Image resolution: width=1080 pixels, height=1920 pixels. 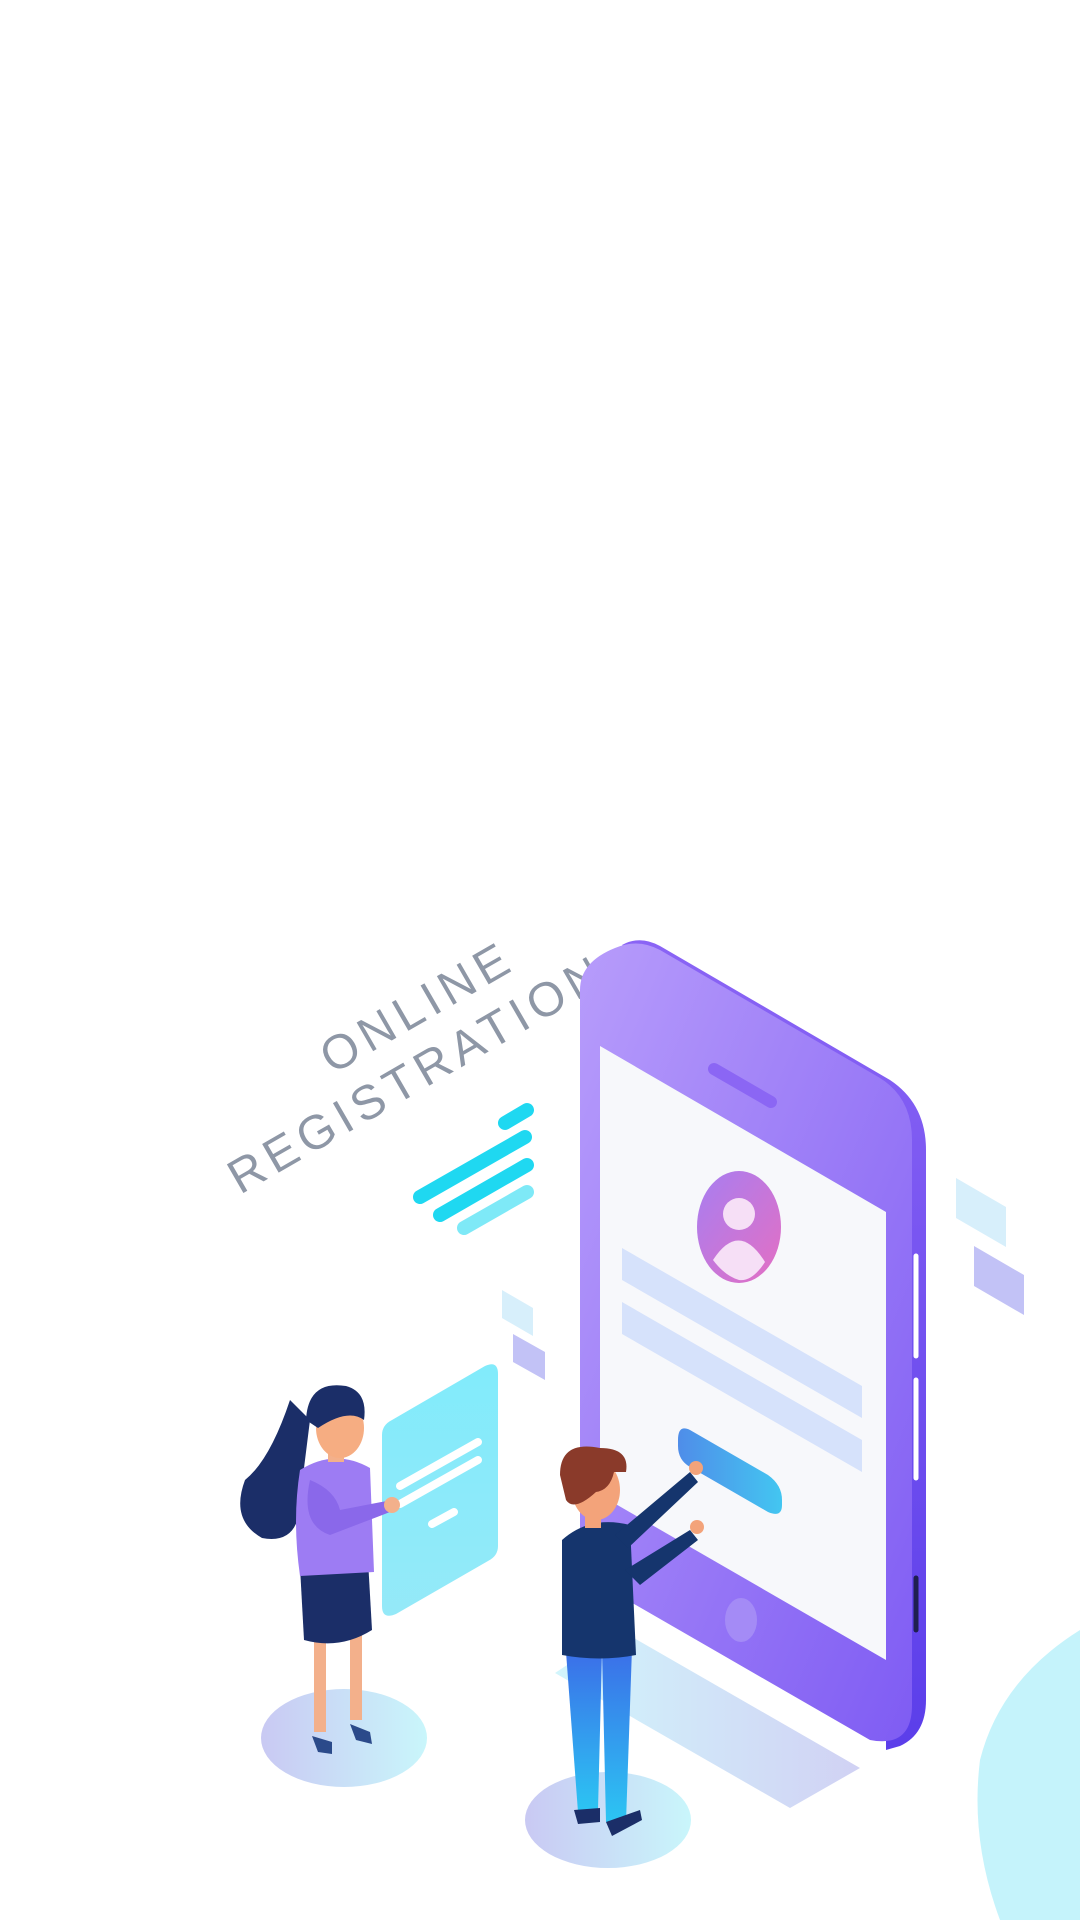 I want to click on decorative-lines, so click(x=473, y=1169).